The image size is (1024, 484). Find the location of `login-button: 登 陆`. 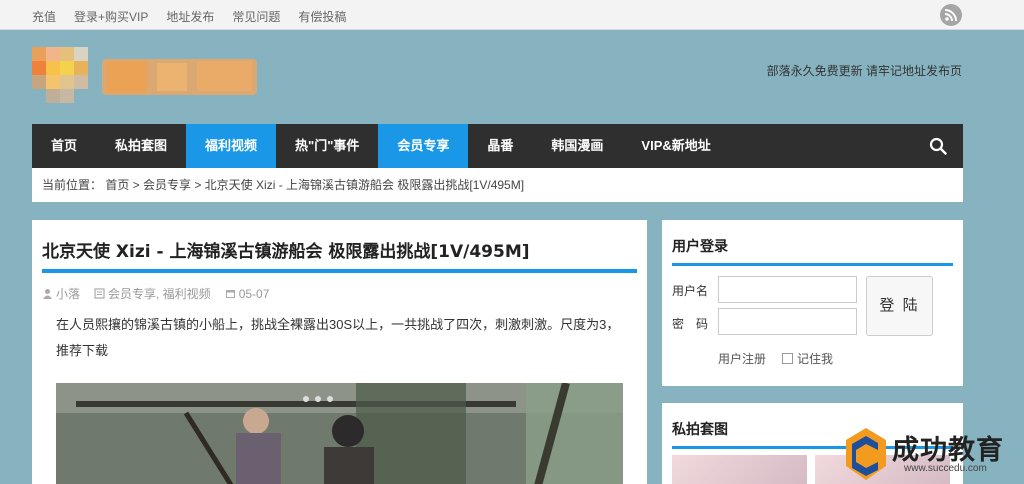

login-button: 登 陆 is located at coordinates (899, 306).